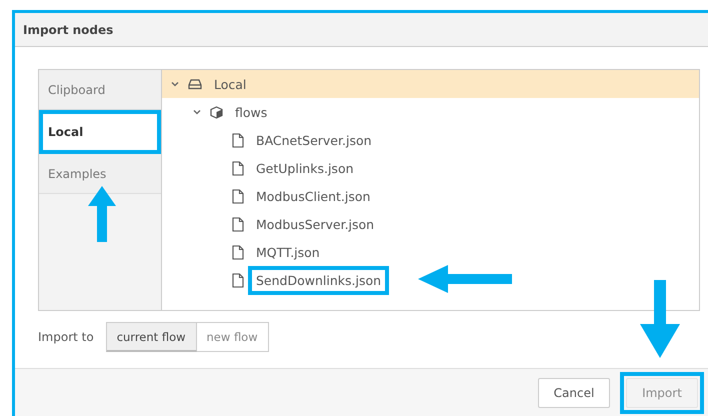 The height and width of the screenshot is (416, 708). I want to click on tree-label: MQTT.json, so click(288, 253).